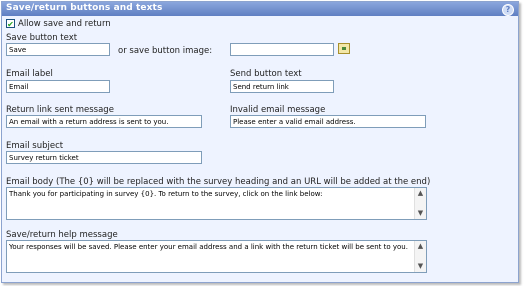  I want to click on send-button-text-label: Send button text, so click(266, 74).